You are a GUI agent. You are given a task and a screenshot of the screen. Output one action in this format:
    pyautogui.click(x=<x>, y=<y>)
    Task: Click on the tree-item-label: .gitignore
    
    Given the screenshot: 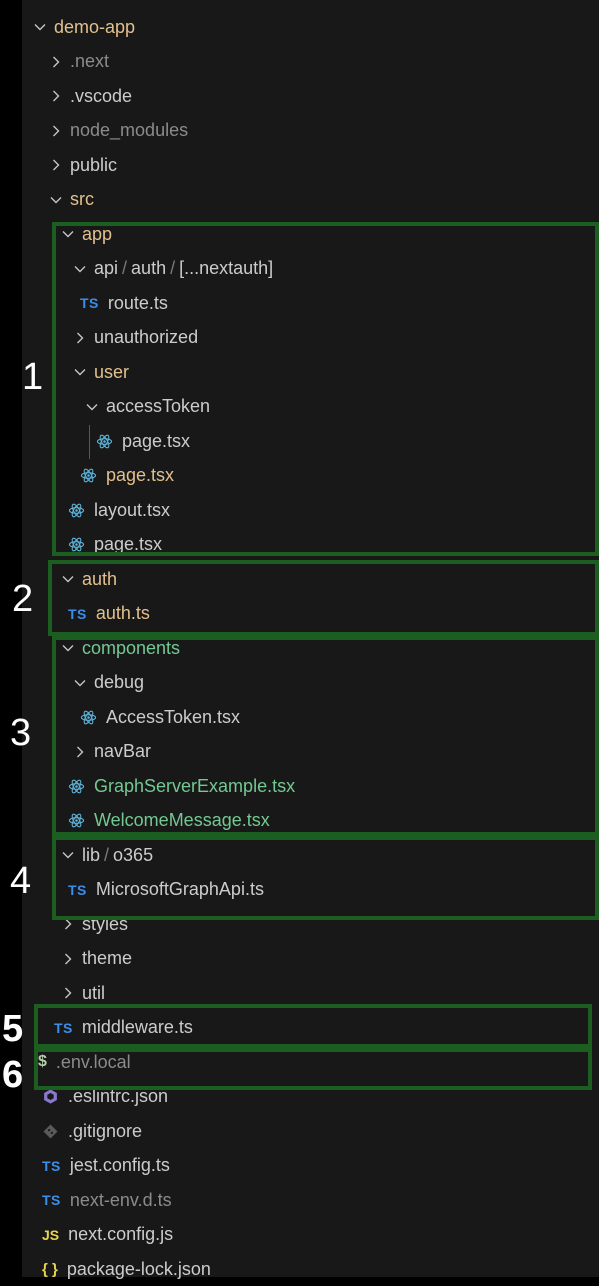 What is the action you would take?
    pyautogui.click(x=105, y=1130)
    